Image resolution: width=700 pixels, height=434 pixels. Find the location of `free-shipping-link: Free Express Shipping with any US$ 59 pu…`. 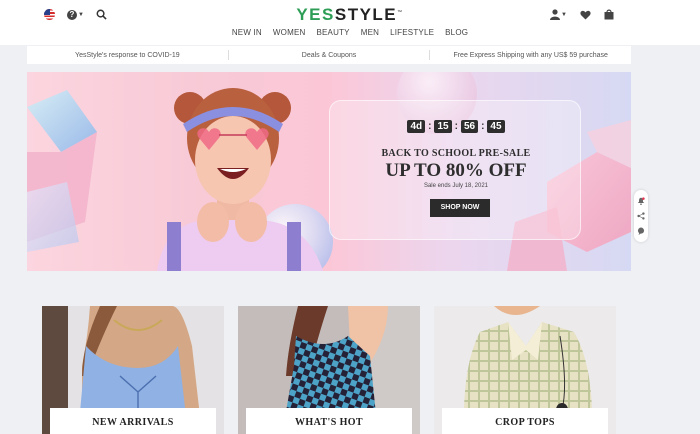

free-shipping-link: Free Express Shipping with any US$ 59 pu… is located at coordinates (530, 55).